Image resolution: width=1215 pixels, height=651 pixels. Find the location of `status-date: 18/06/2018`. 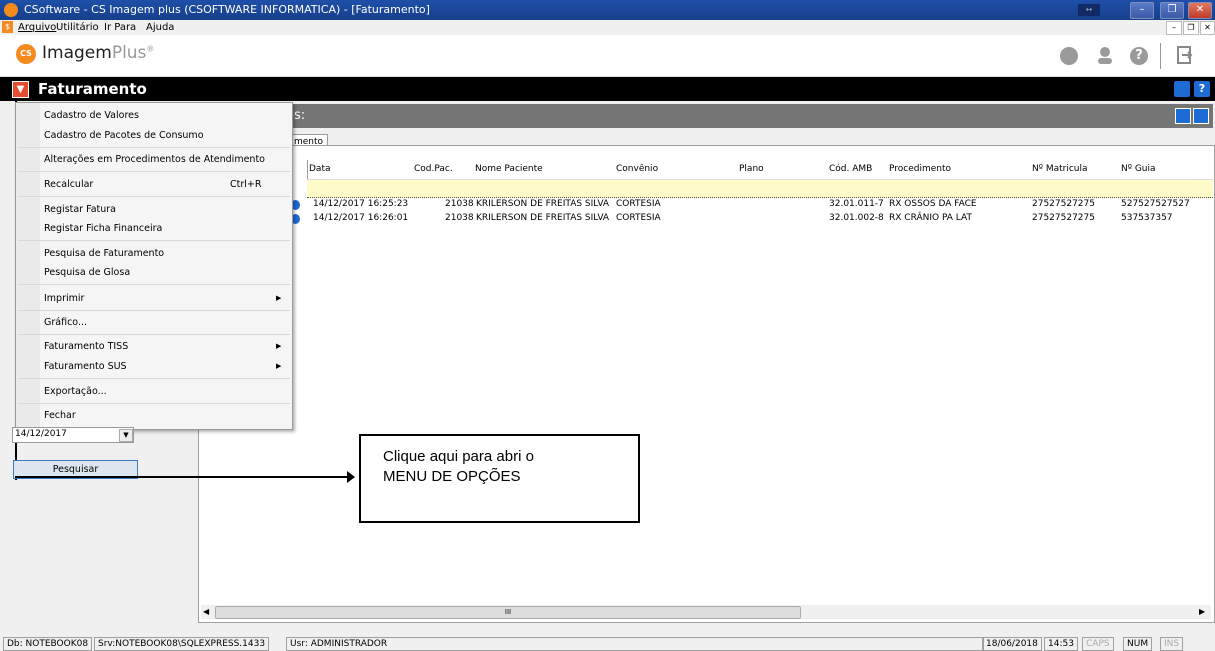

status-date: 18/06/2018 is located at coordinates (1012, 644).